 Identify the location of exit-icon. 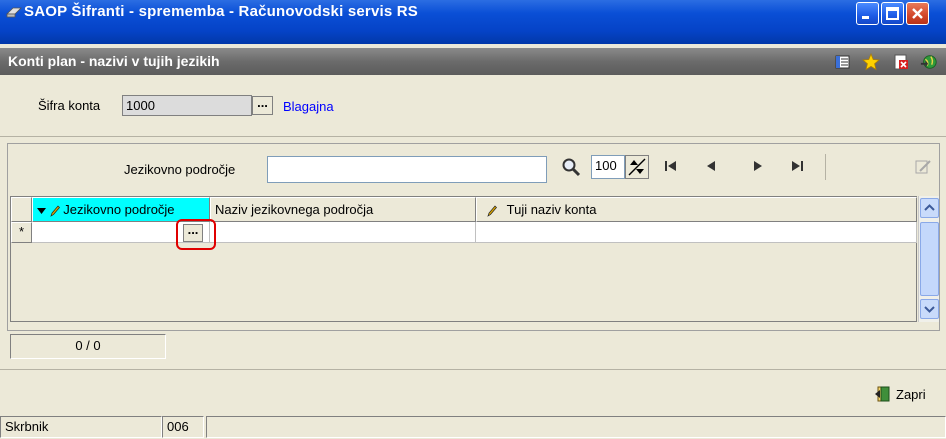
(882, 394).